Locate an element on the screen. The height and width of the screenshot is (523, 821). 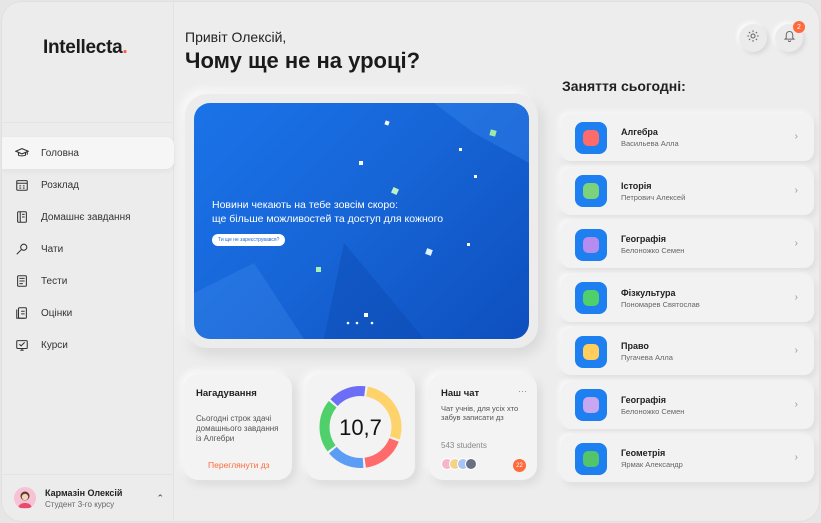
lesson-teacher: Васильева Алла is located at coordinates (650, 143).